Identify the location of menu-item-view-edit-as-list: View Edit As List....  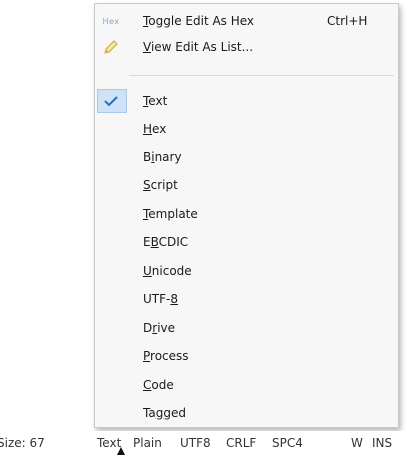
(246, 47).